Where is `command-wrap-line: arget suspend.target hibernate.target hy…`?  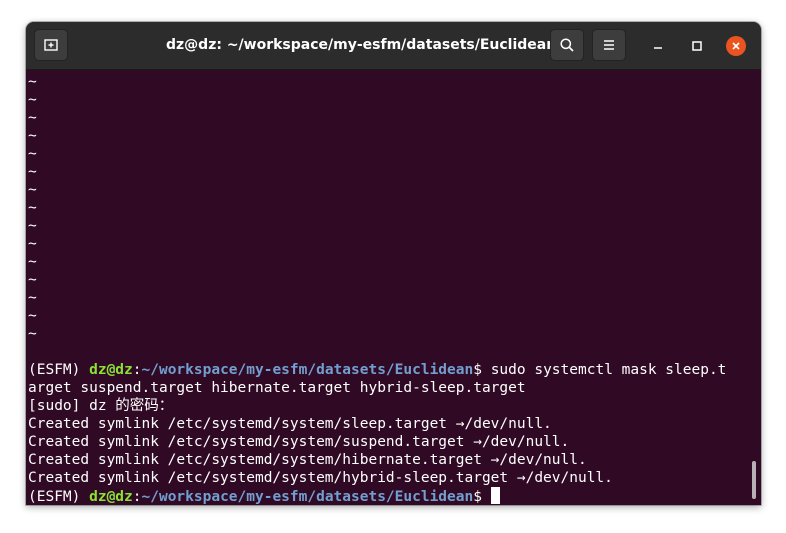 command-wrap-line: arget suspend.target hibernate.target hy… is located at coordinates (277, 388).